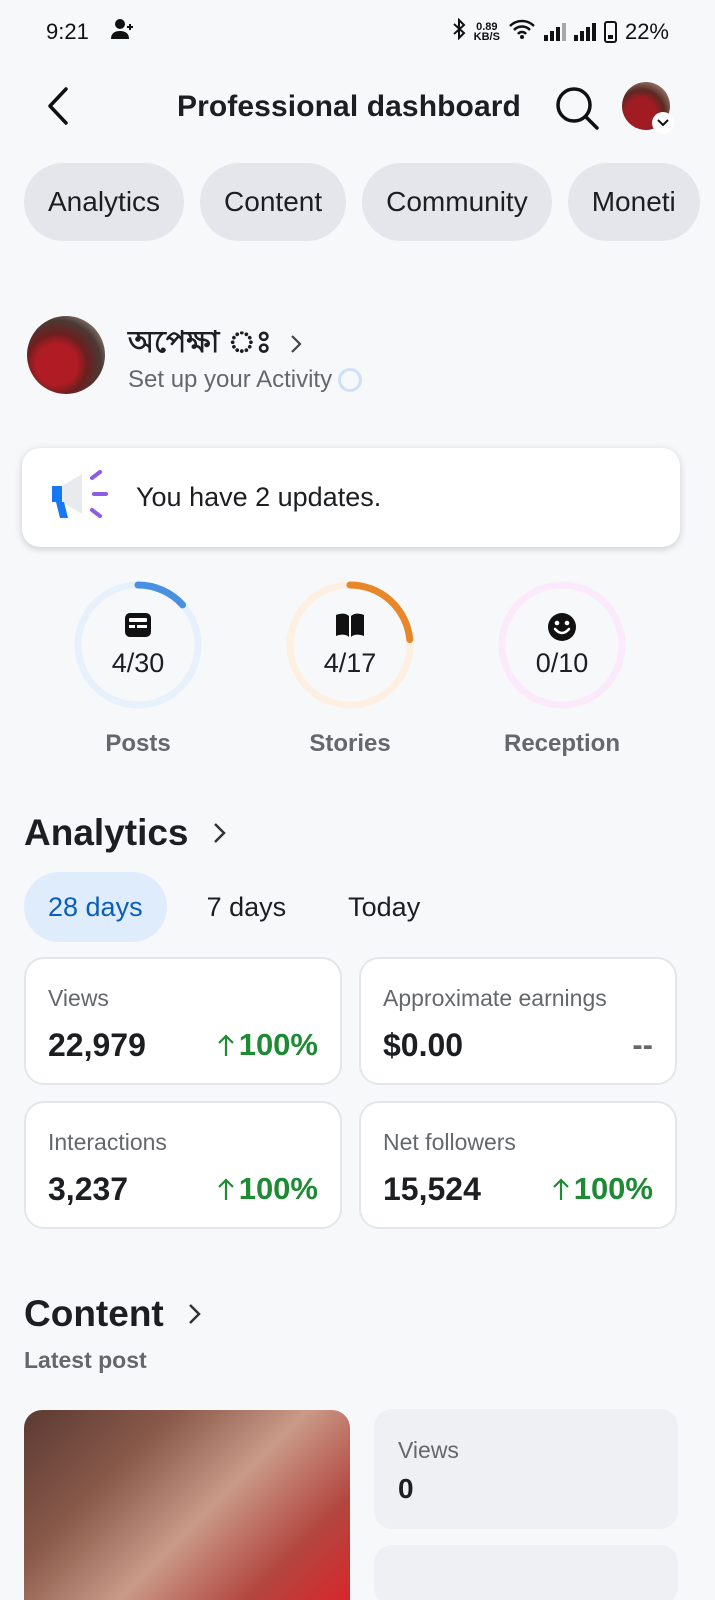  I want to click on tab-bar: Analytics Content Community Moneti, so click(369, 203).